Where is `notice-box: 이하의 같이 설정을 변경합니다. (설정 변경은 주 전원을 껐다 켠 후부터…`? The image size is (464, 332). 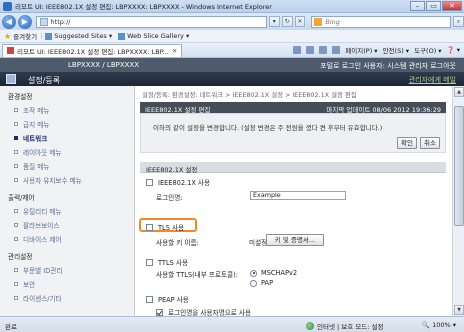
notice-box: 이하의 같이 설정을 변경합니다. (설정 변경은 주 전원을 껐다 켠 후부터… is located at coordinates (293, 133).